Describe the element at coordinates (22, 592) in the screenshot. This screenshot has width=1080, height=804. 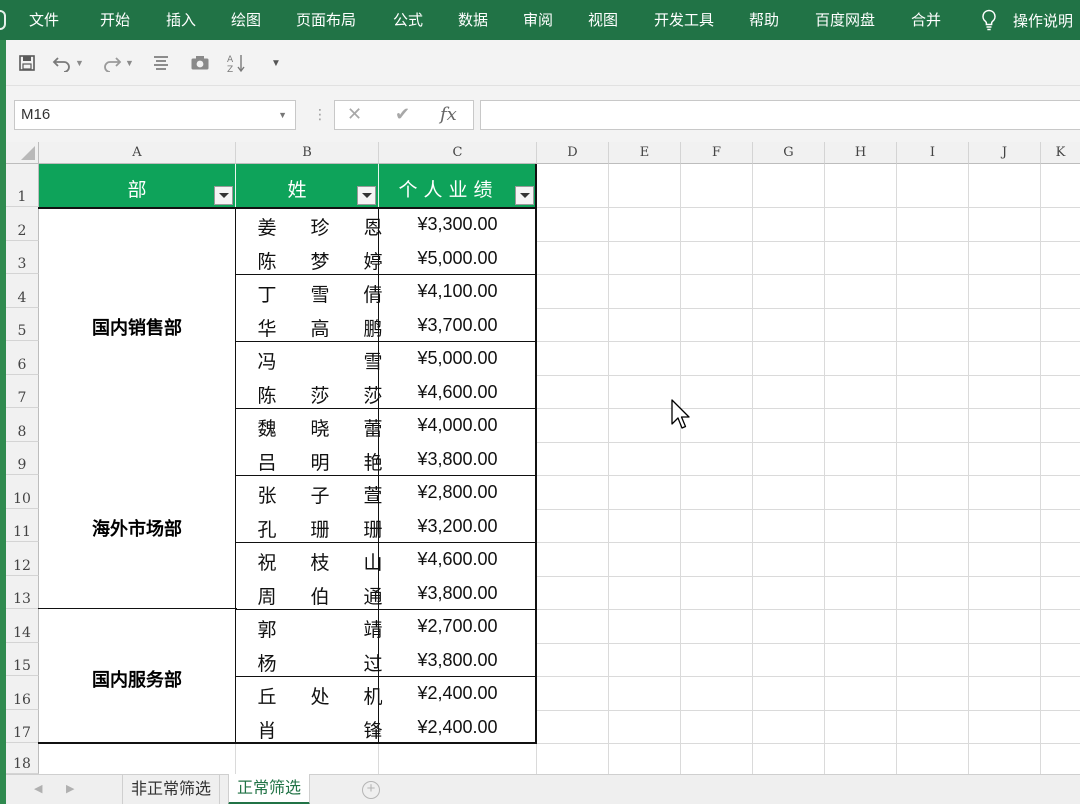
I see `row-header-13: 13` at that location.